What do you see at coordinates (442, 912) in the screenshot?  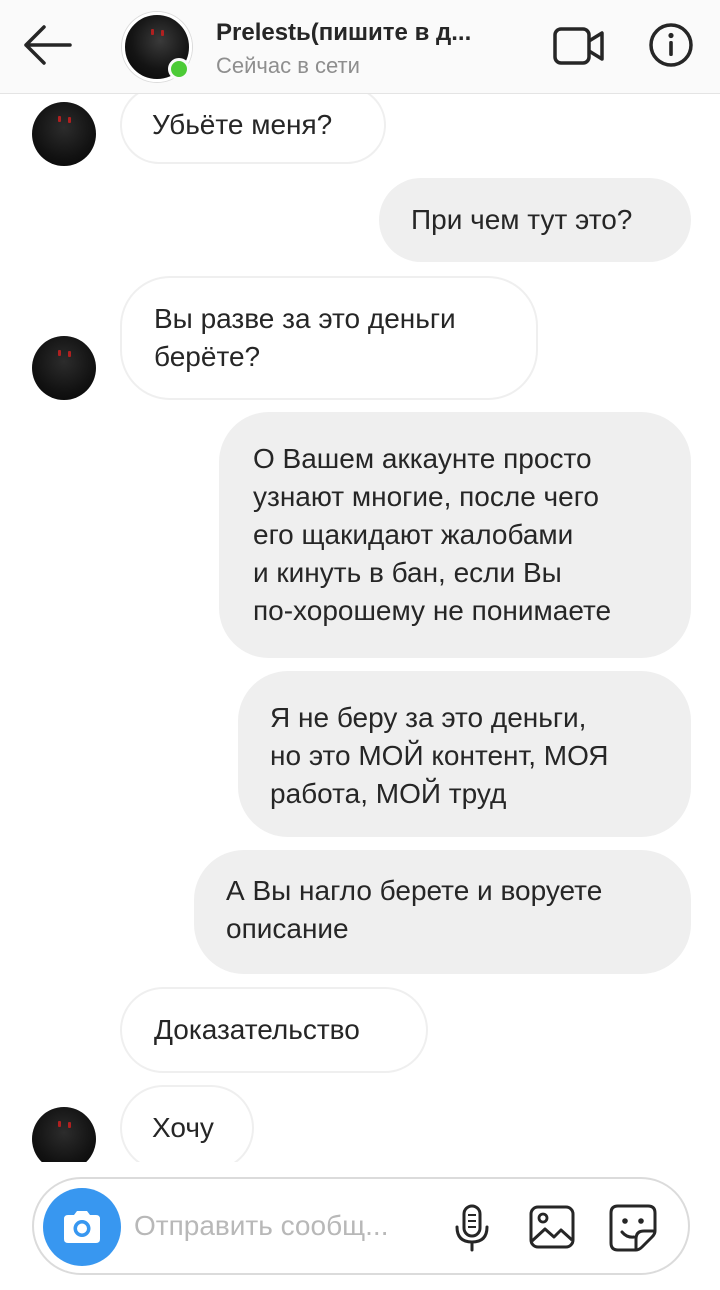 I see `message-bubble-outgoing: А Вы нагло берете и воруете описание` at bounding box center [442, 912].